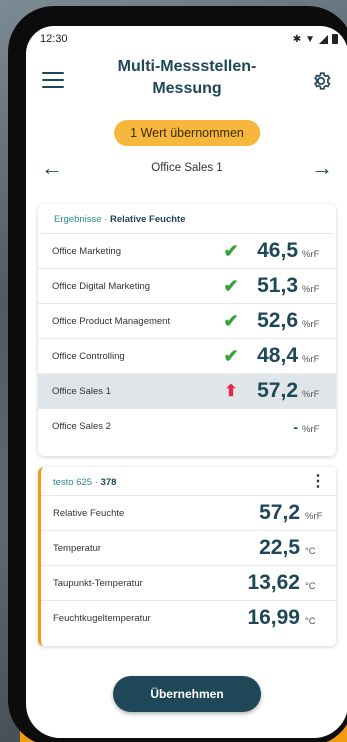 This screenshot has width=347, height=742. What do you see at coordinates (147, 219) in the screenshot?
I see `results-parameter: Relative Feuchte` at bounding box center [147, 219].